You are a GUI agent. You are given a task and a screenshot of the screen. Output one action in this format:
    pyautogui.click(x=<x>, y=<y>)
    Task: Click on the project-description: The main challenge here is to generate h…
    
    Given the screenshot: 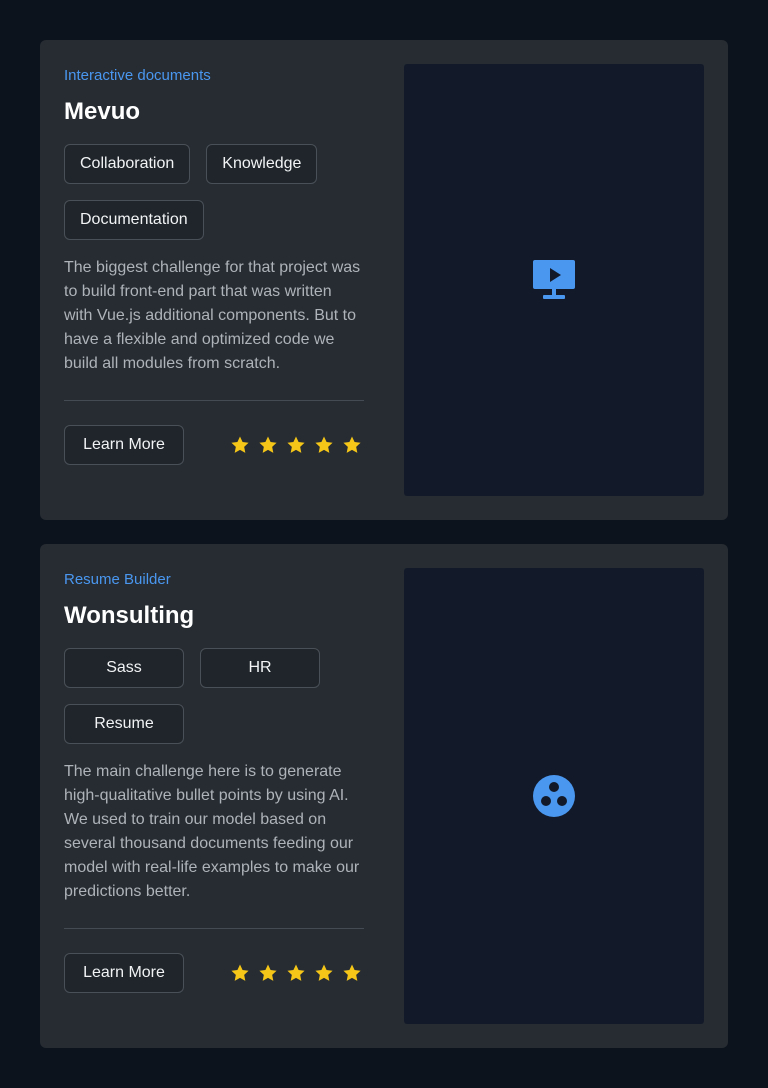 What is the action you would take?
    pyautogui.click(x=212, y=831)
    